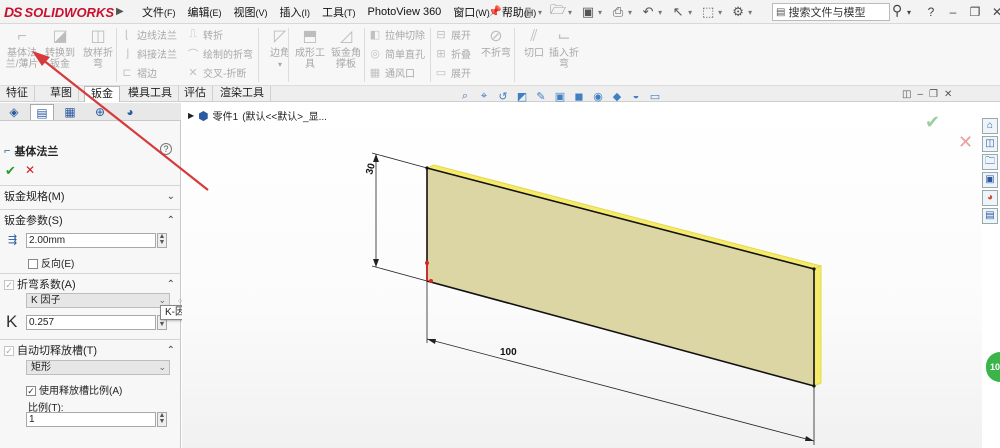  I want to click on menu-tools: 工具(T), so click(339, 12).